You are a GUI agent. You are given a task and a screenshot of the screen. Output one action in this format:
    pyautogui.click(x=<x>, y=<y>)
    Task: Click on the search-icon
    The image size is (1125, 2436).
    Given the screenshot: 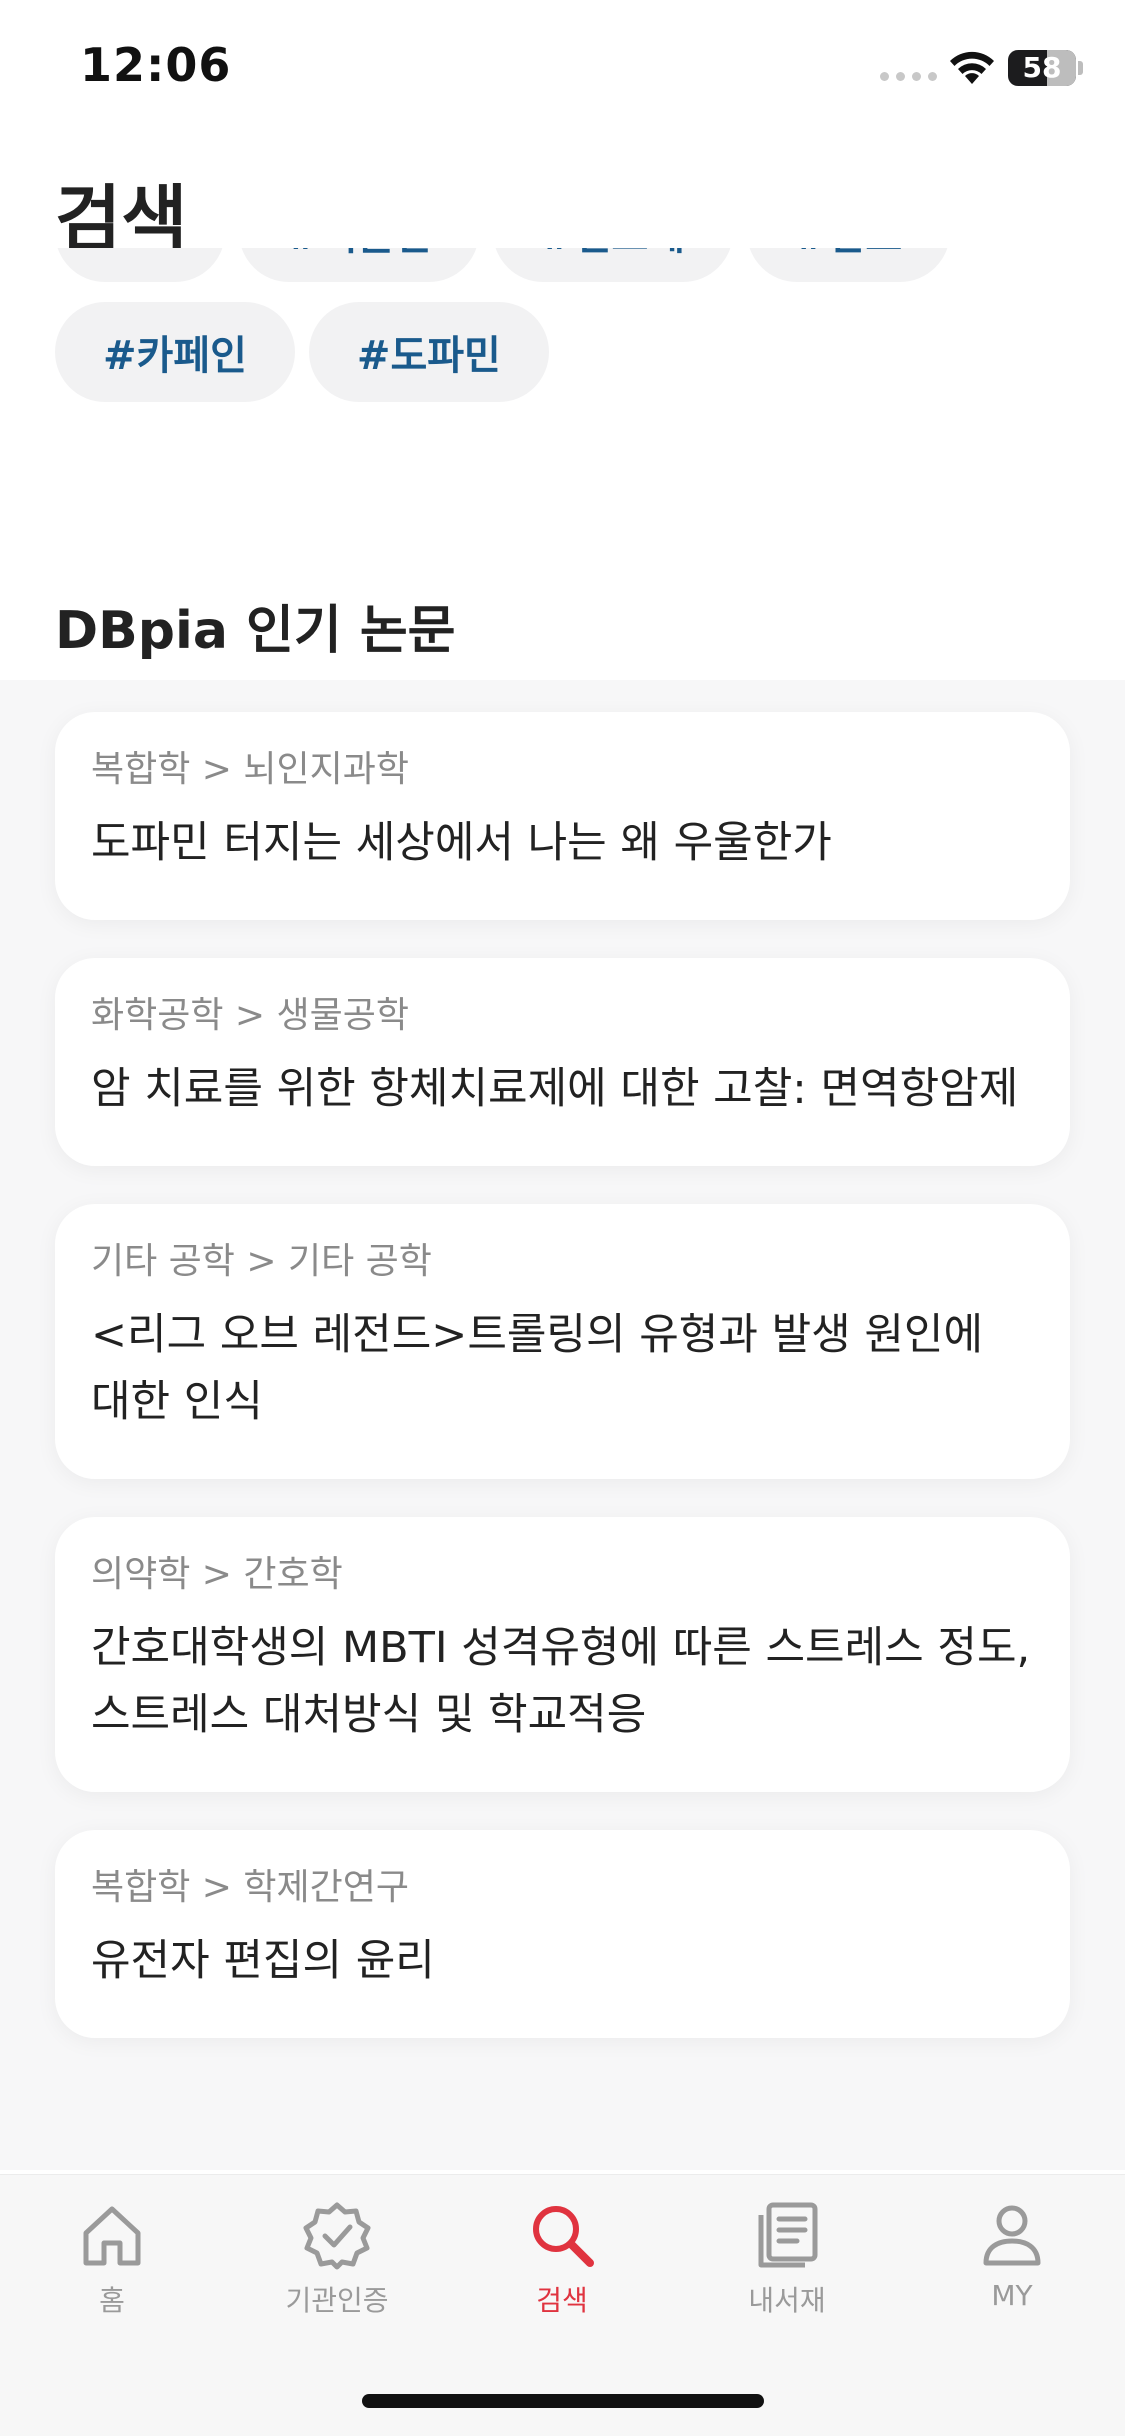 What is the action you would take?
    pyautogui.click(x=563, y=2236)
    